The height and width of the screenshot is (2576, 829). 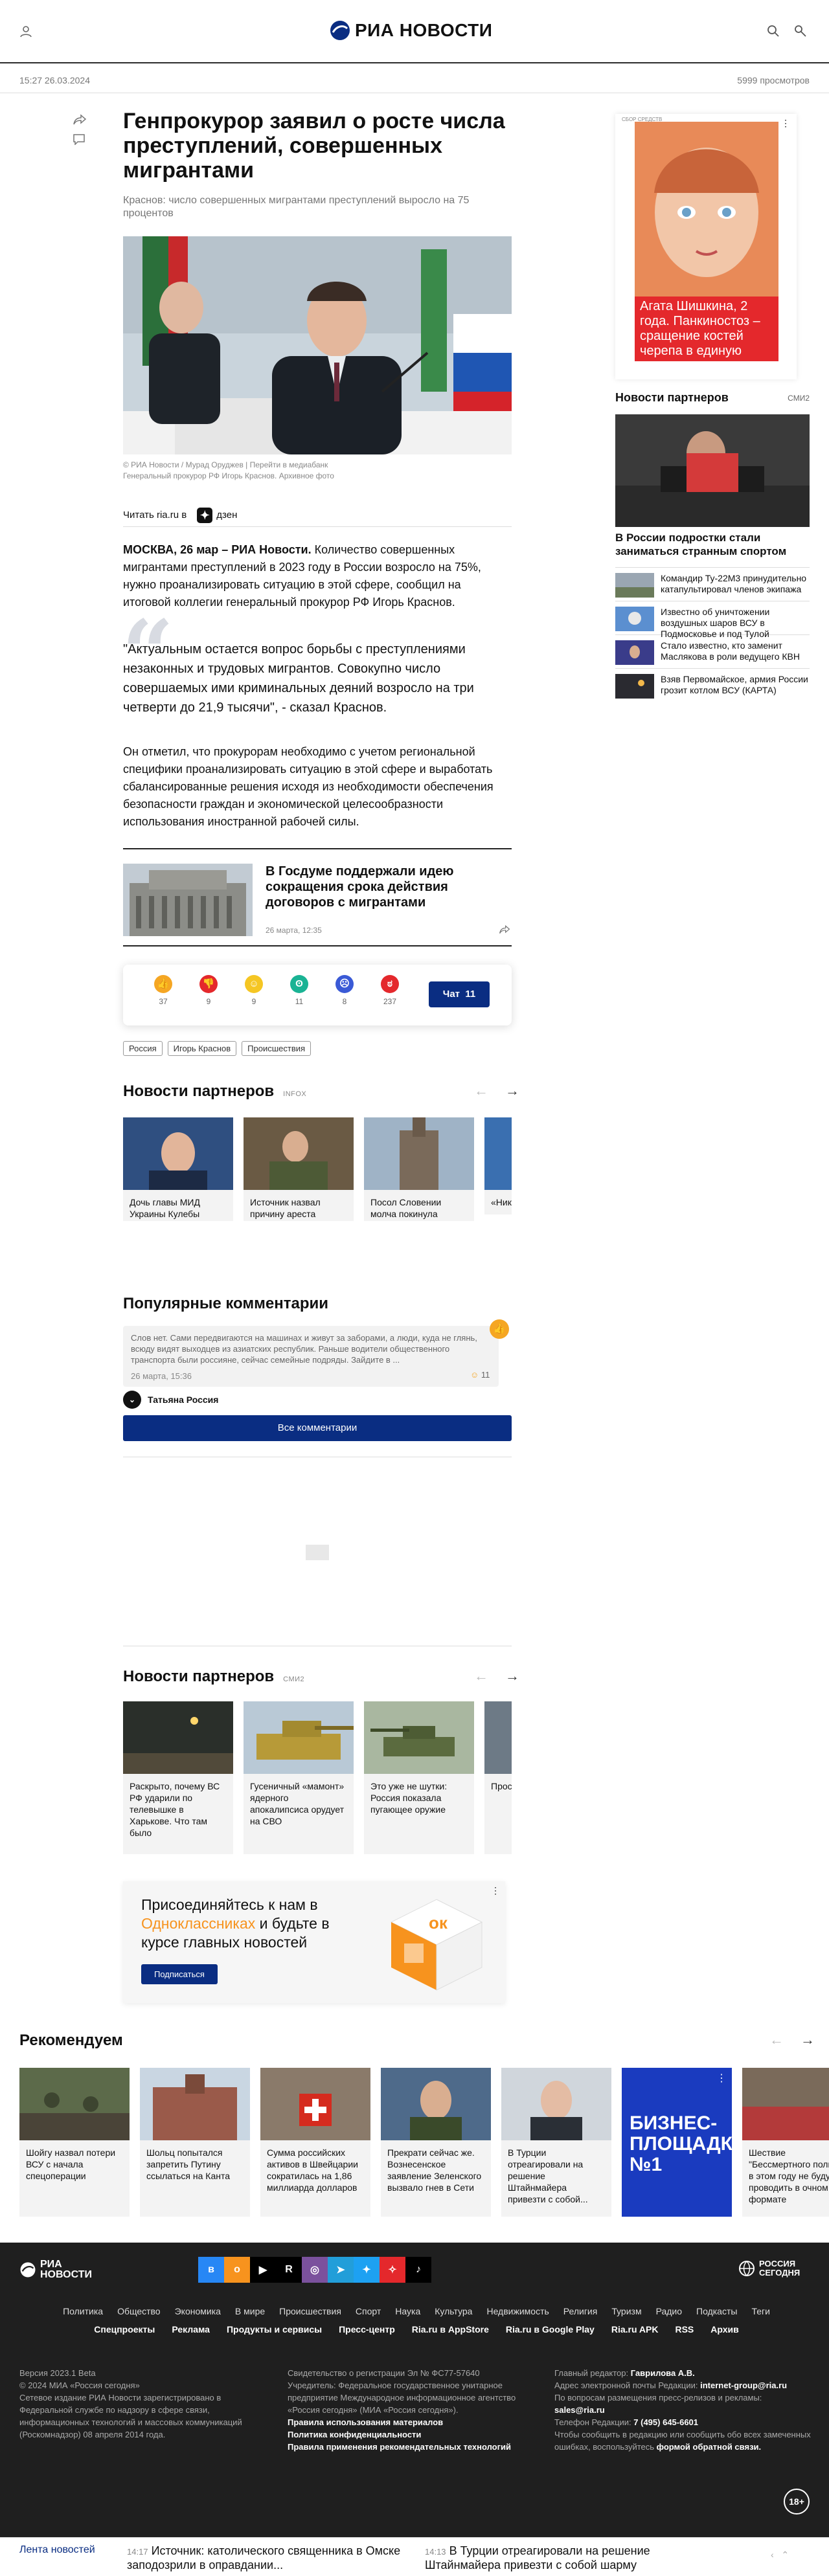 I want to click on ticker-label: Лента новостей, so click(x=57, y=2550).